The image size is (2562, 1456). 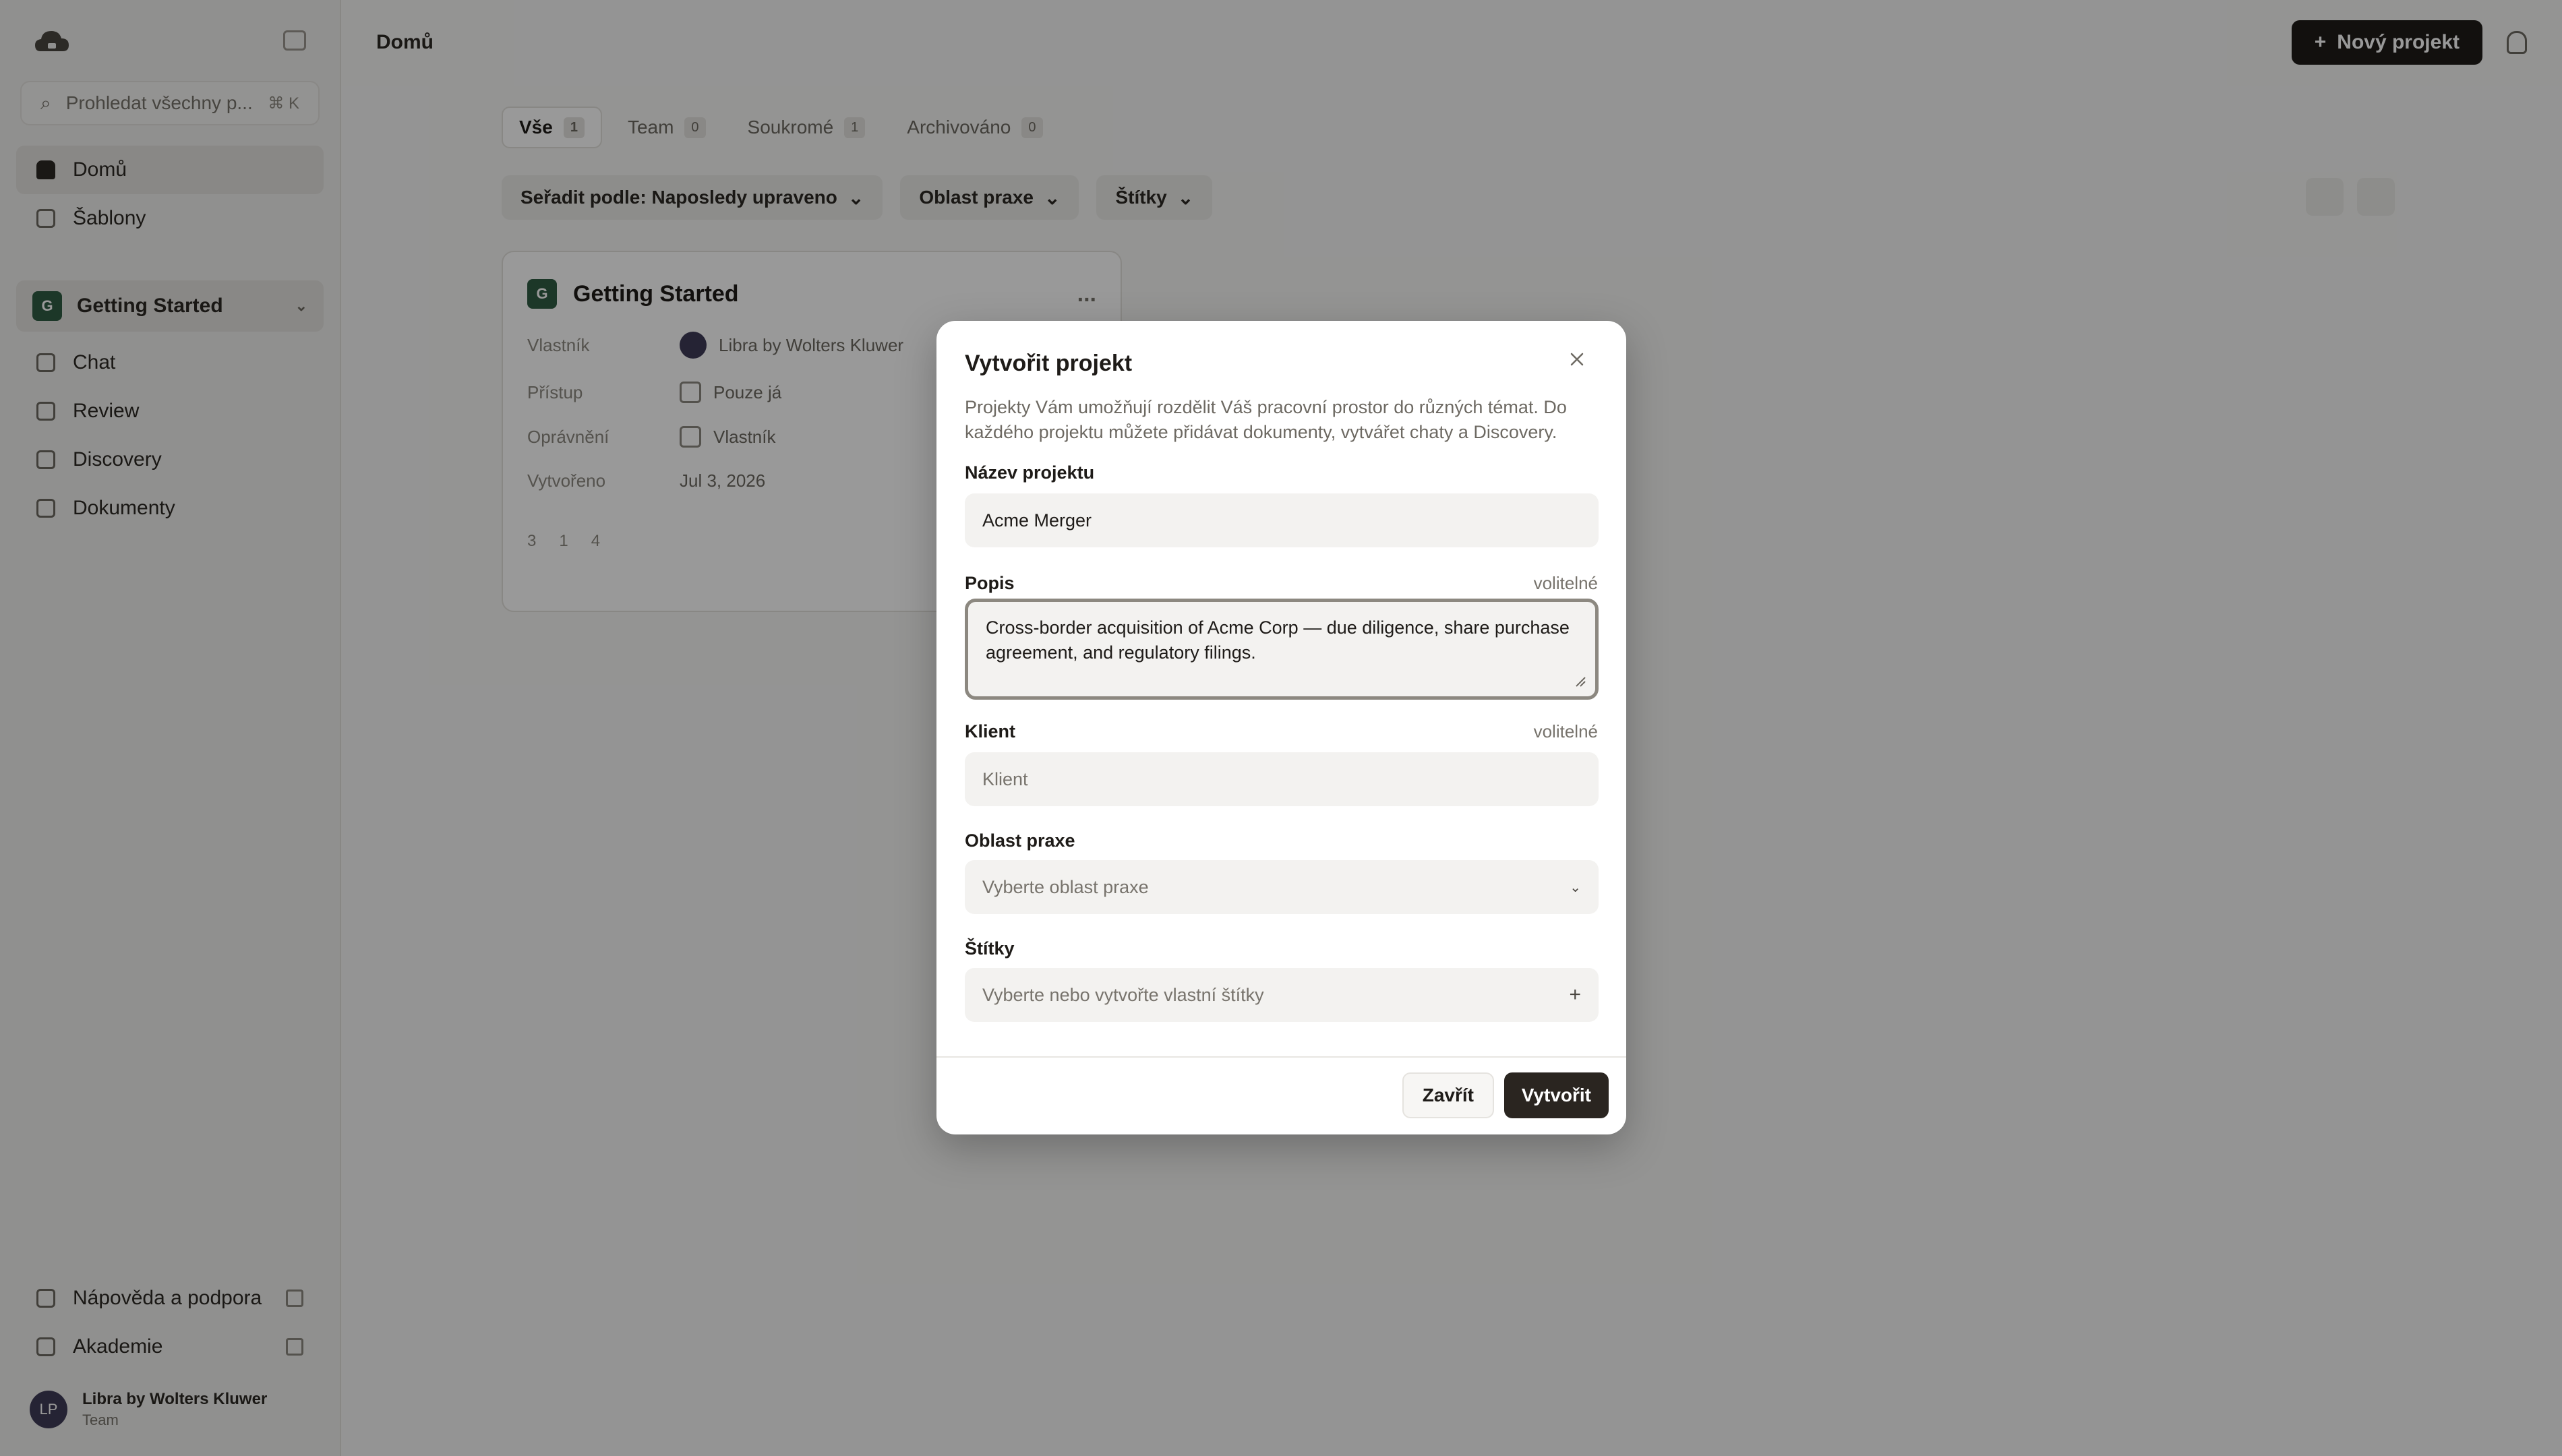 I want to click on practice-area-placeholder: Vyberte oblast praxe, so click(x=1065, y=886).